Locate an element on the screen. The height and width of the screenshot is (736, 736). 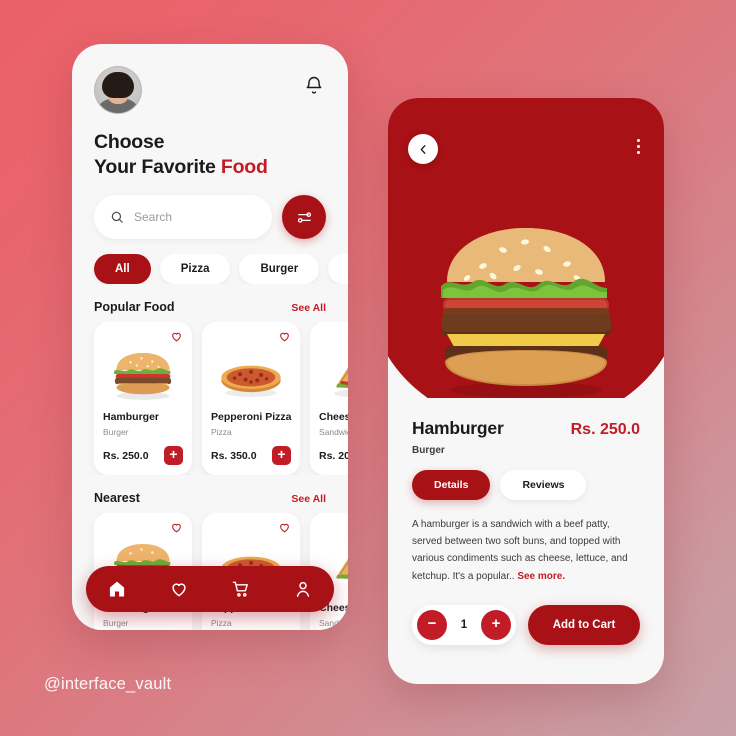
list-item: Hamburger Burger Rs. 250.0 + is located at coordinates (143, 399).